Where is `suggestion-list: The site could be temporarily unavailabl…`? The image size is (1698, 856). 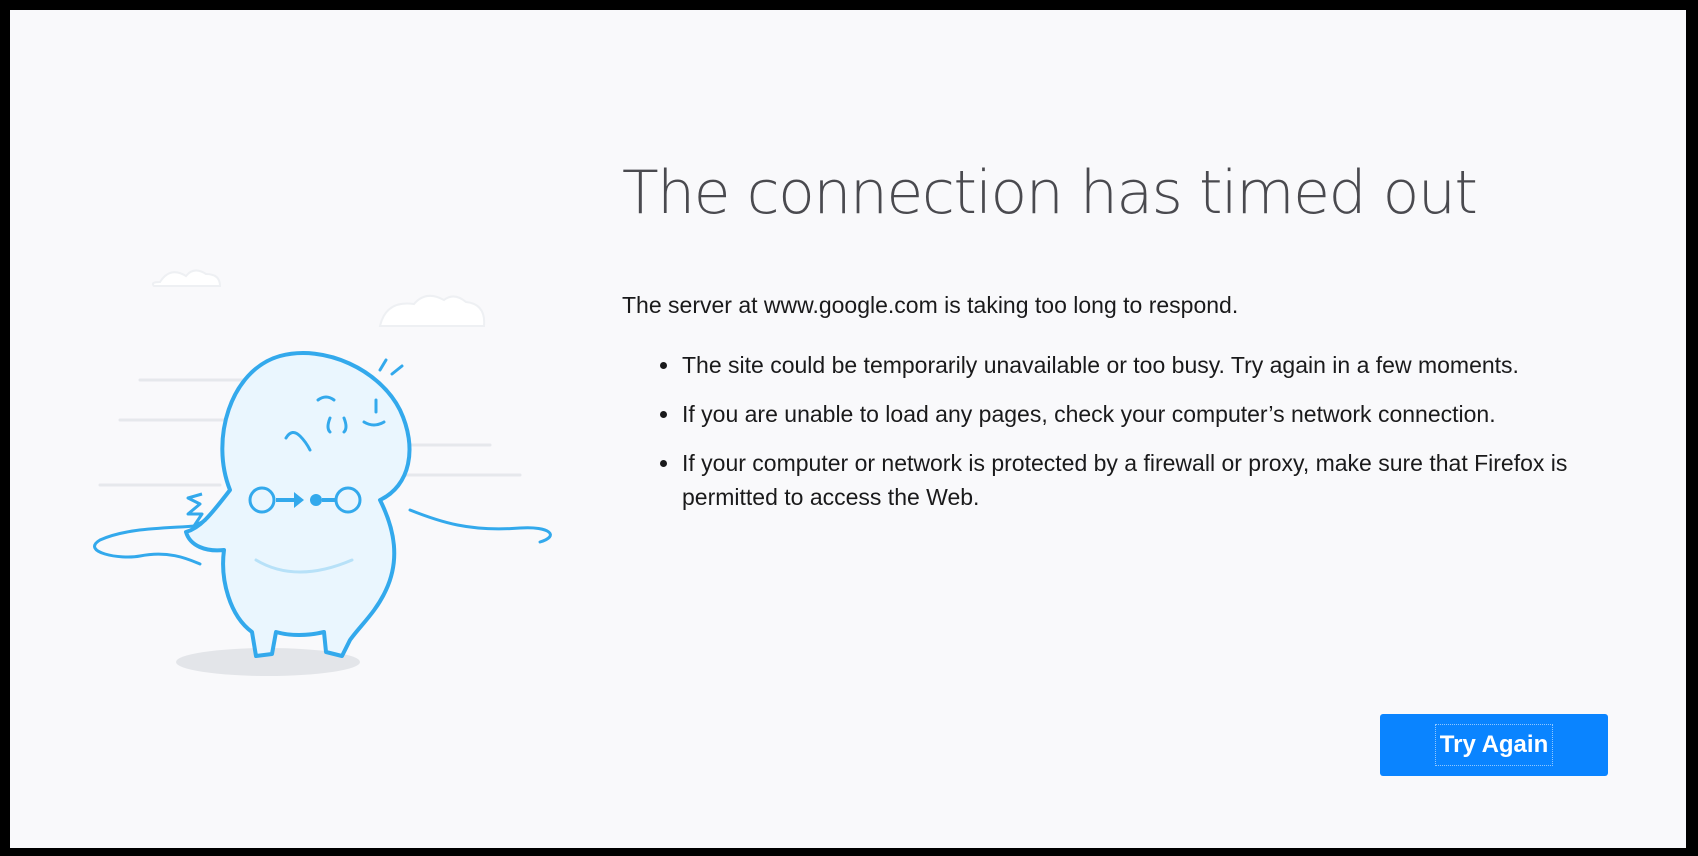
suggestion-list: The site could be temporarily unavailabl… is located at coordinates (1127, 431).